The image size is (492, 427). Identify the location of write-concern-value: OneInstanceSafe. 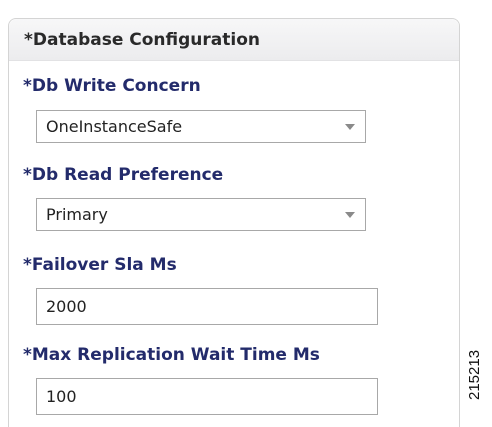
(114, 126).